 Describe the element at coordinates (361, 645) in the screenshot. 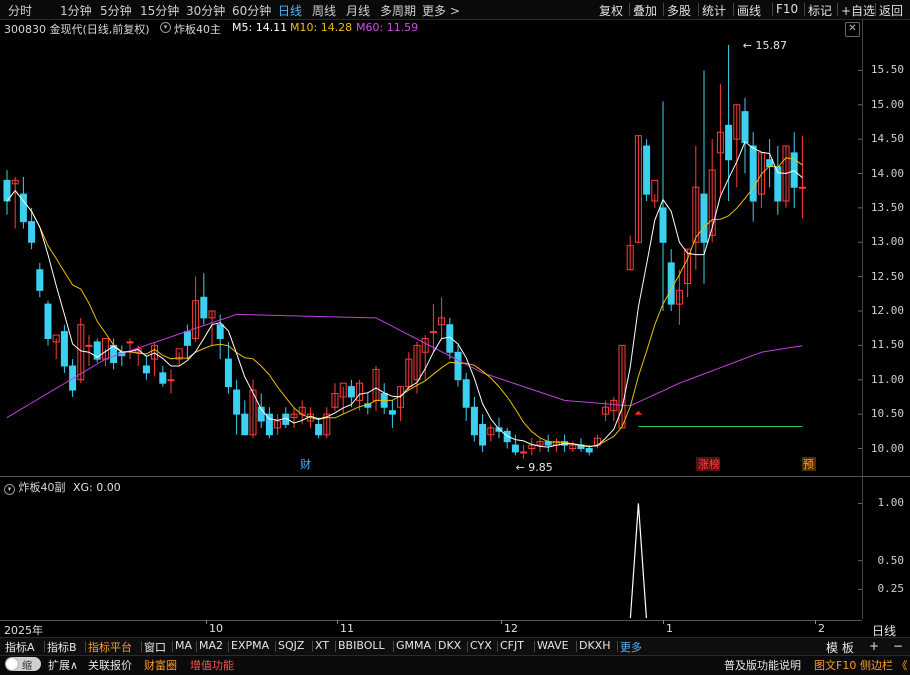

I see `indicator-tab: BBIBOLL` at that location.